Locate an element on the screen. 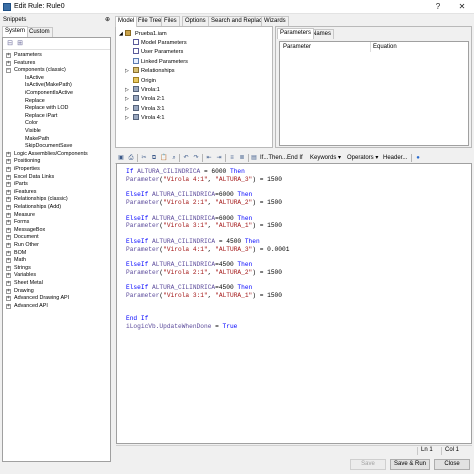 The image size is (474, 474). model-tree-item: Origin is located at coordinates (140, 80).